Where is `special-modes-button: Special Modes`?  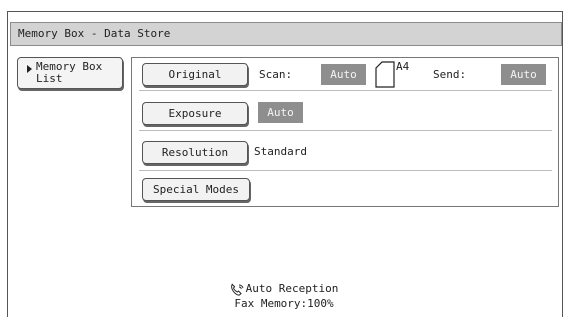
special-modes-button: Special Modes is located at coordinates (196, 189).